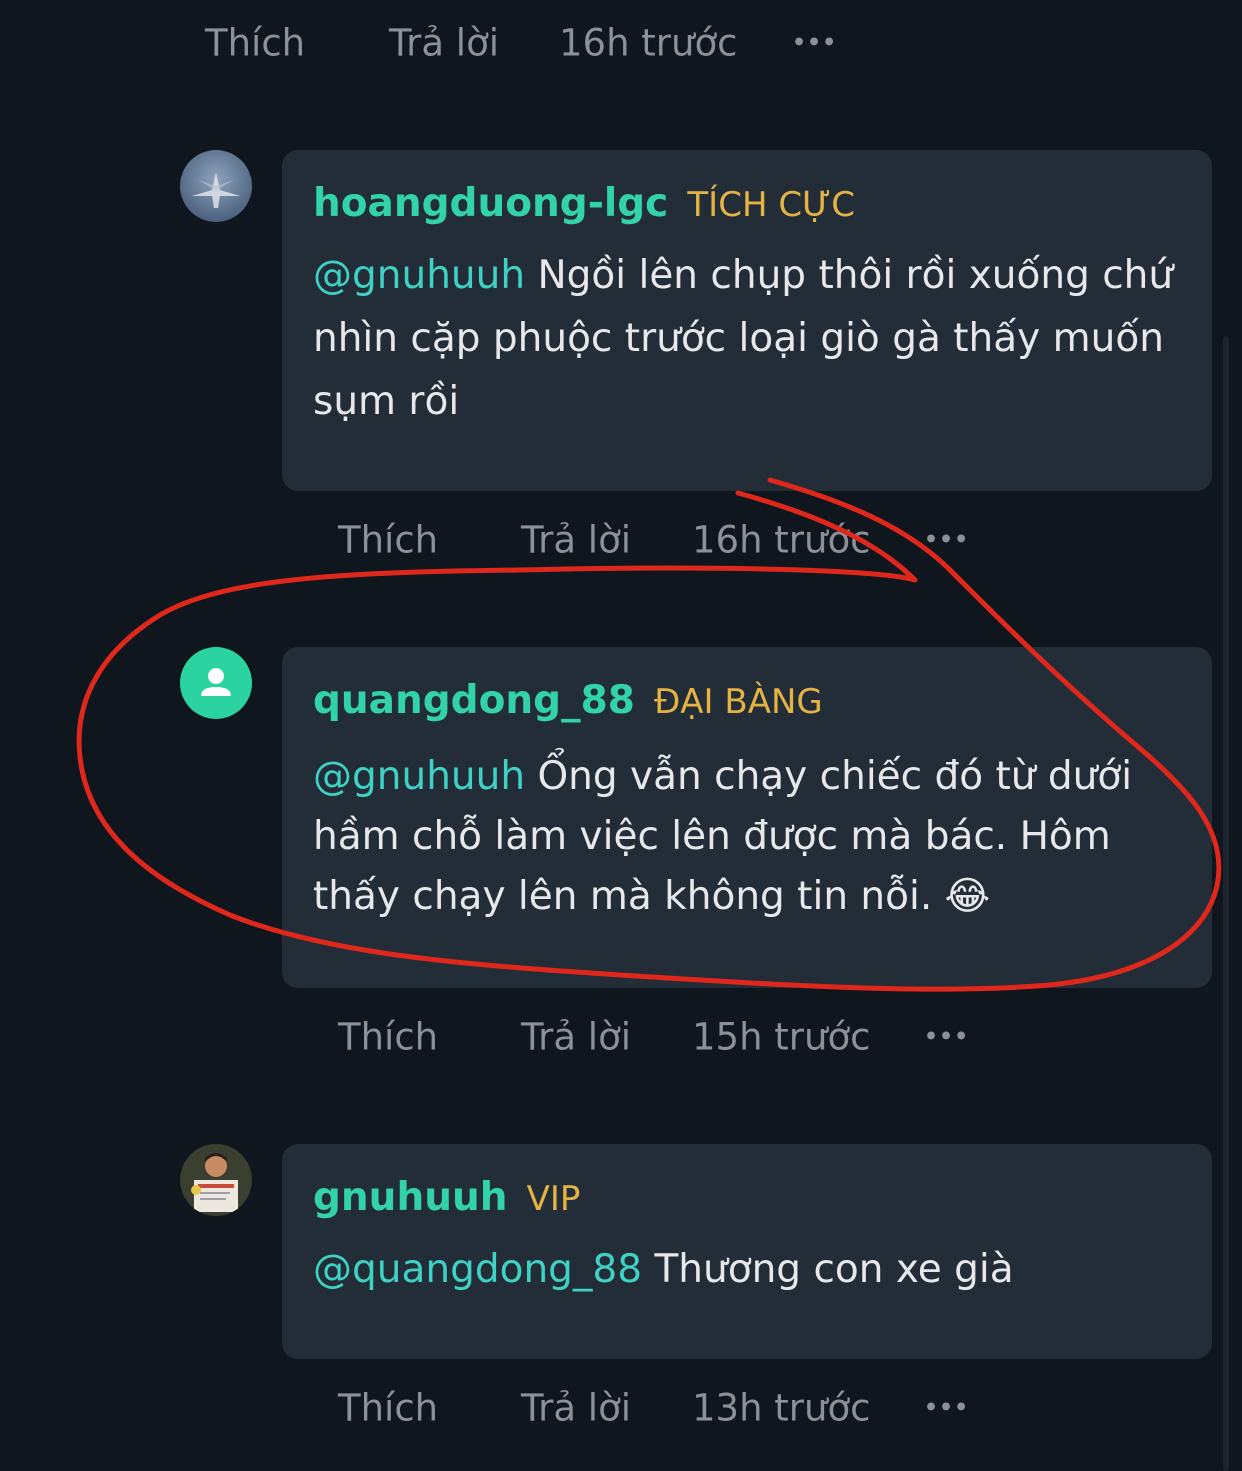  I want to click on rank-badge: TÍCH CỰC, so click(771, 205).